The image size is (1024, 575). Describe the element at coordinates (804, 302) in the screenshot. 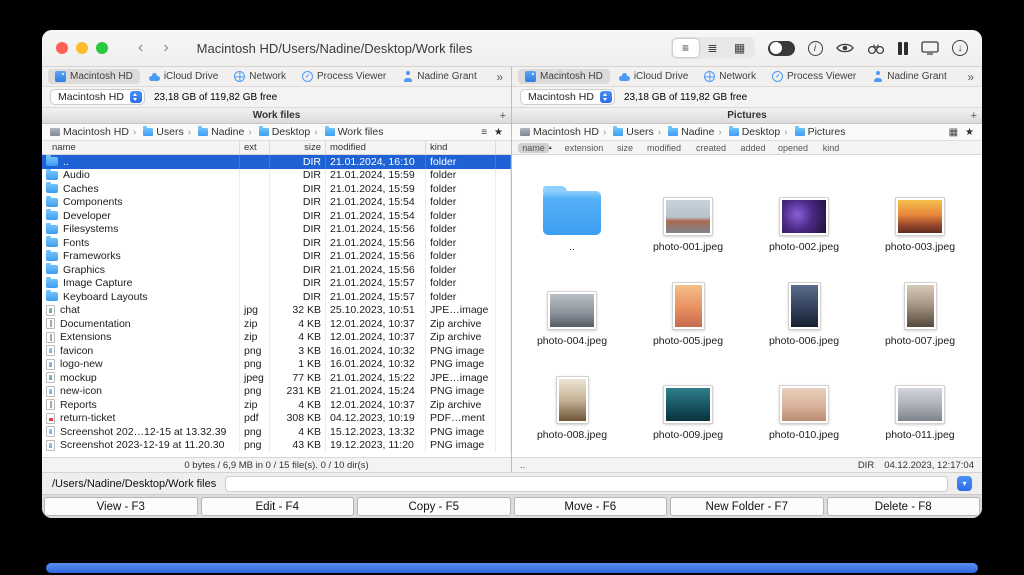

I see `grid-item: photo-006.jpeg` at that location.